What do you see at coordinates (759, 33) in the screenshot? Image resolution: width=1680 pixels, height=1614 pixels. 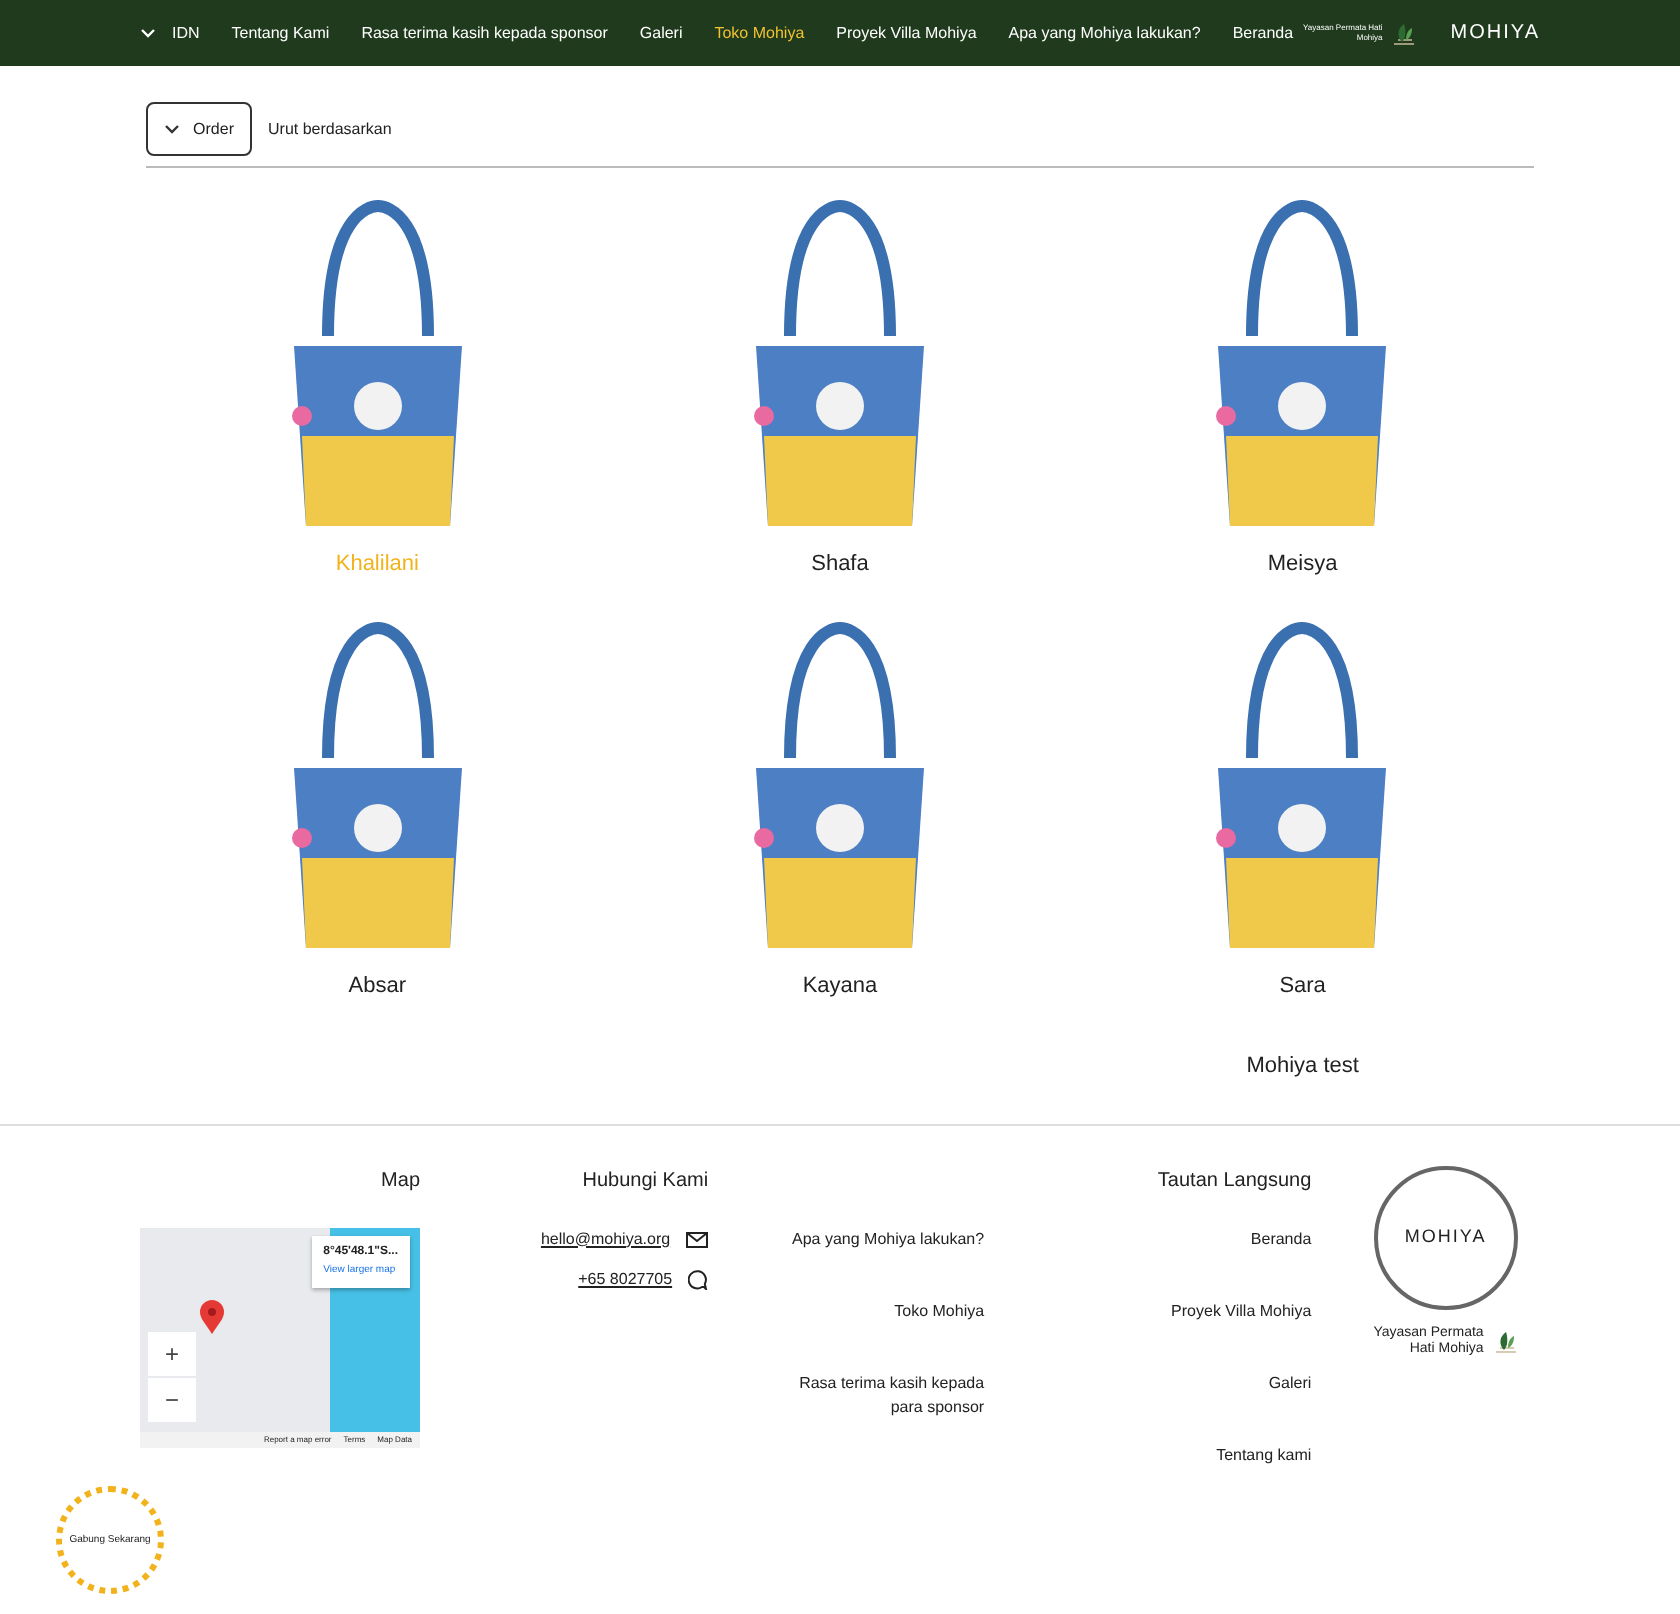 I see `nav-link: Toko Mohiya` at bounding box center [759, 33].